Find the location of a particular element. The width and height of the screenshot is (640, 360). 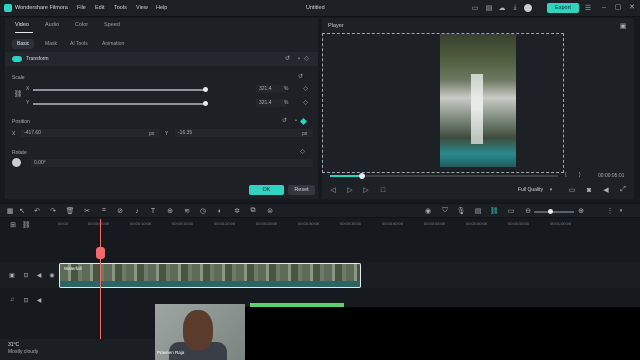

menu-view: View is located at coordinates (142, 8).